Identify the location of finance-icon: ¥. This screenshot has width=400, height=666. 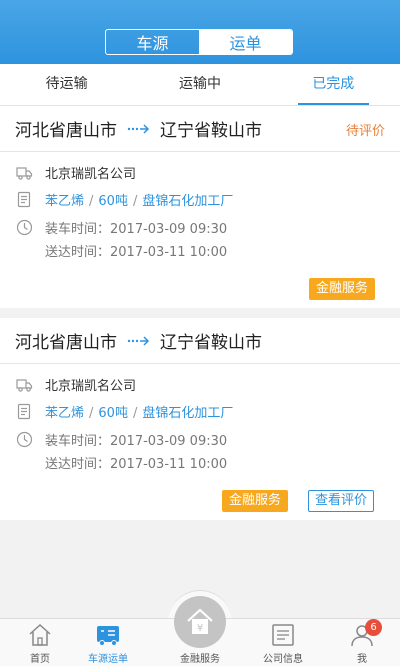
(200, 621).